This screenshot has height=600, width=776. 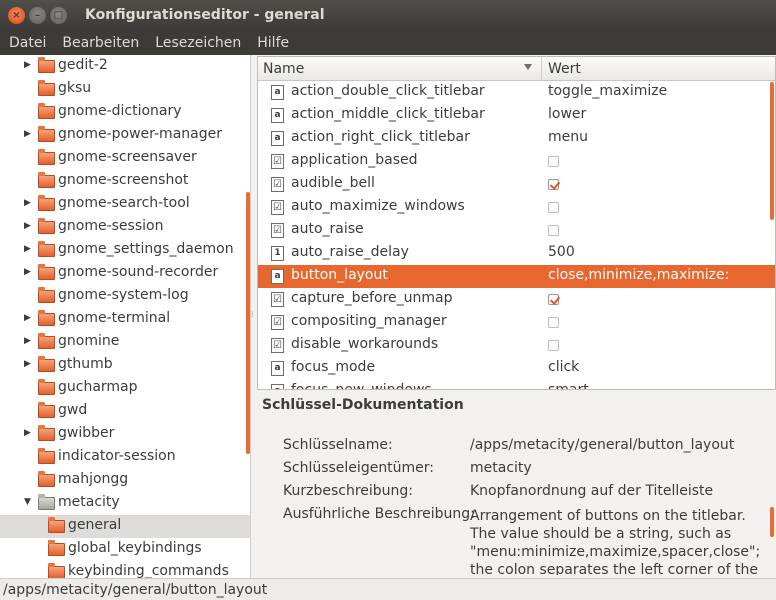 What do you see at coordinates (89, 341) in the screenshot?
I see `tree-item-label: gnomine` at bounding box center [89, 341].